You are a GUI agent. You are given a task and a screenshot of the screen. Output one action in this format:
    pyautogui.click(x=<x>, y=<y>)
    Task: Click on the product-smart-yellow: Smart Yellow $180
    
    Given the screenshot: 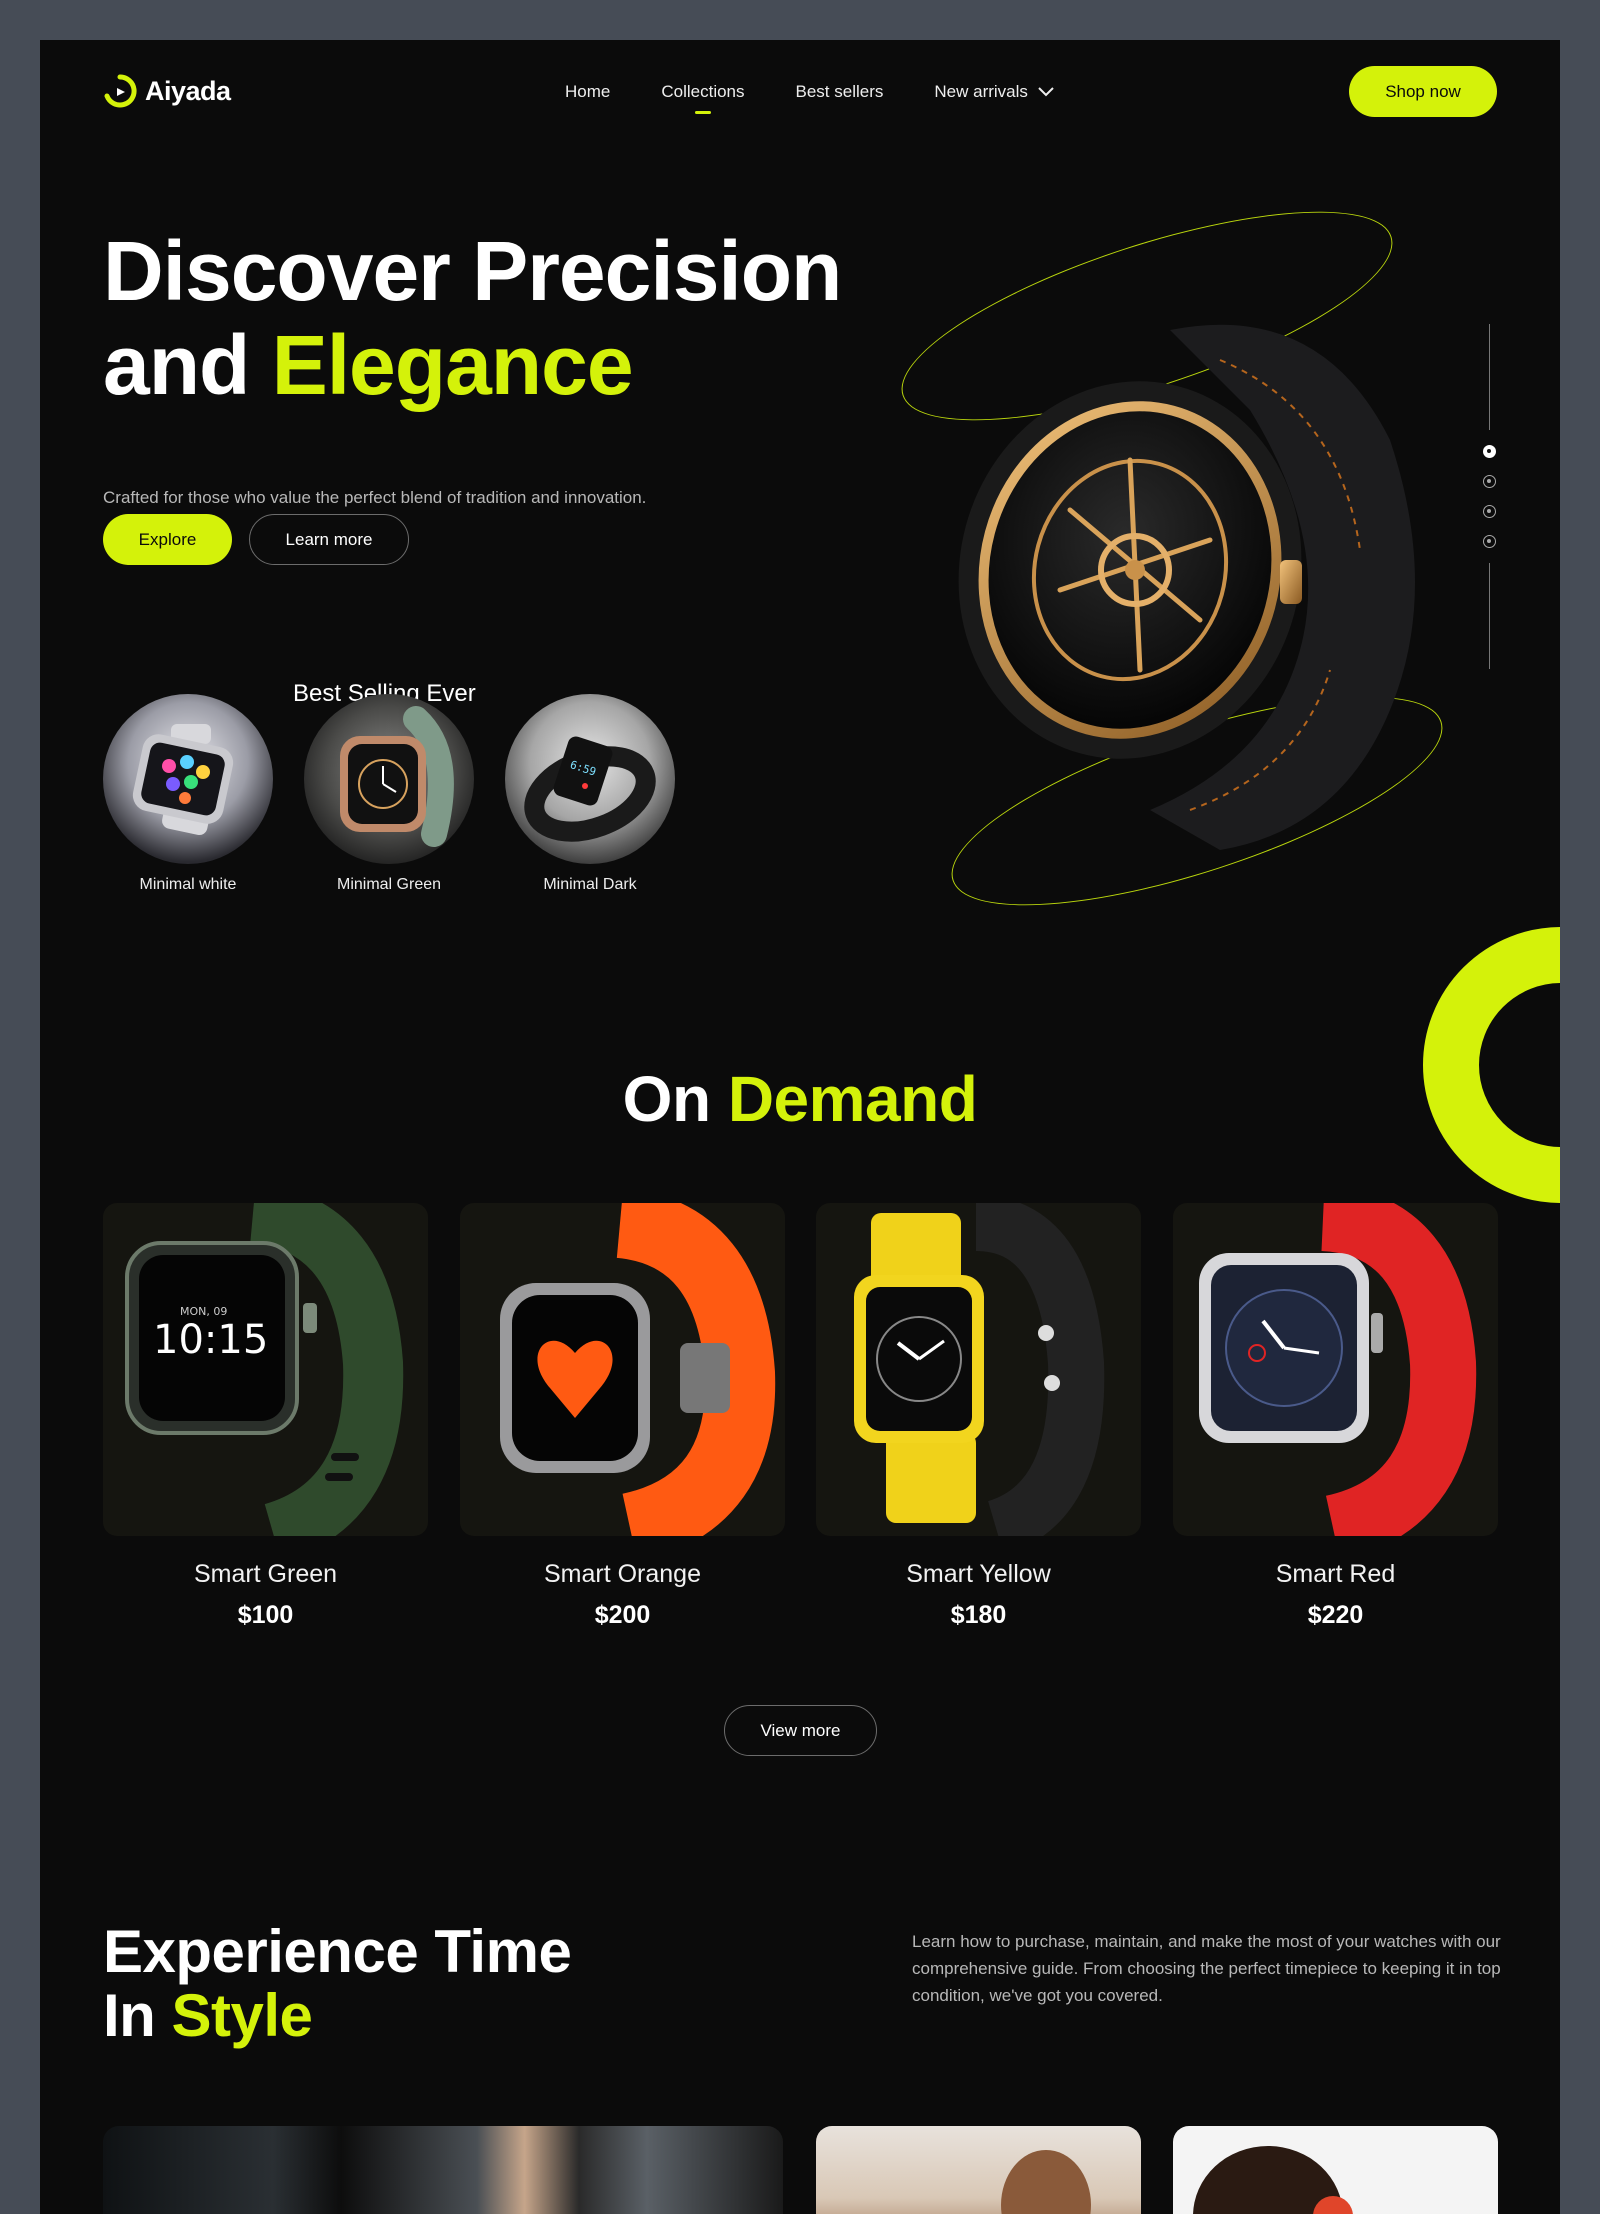 What is the action you would take?
    pyautogui.click(x=978, y=1416)
    